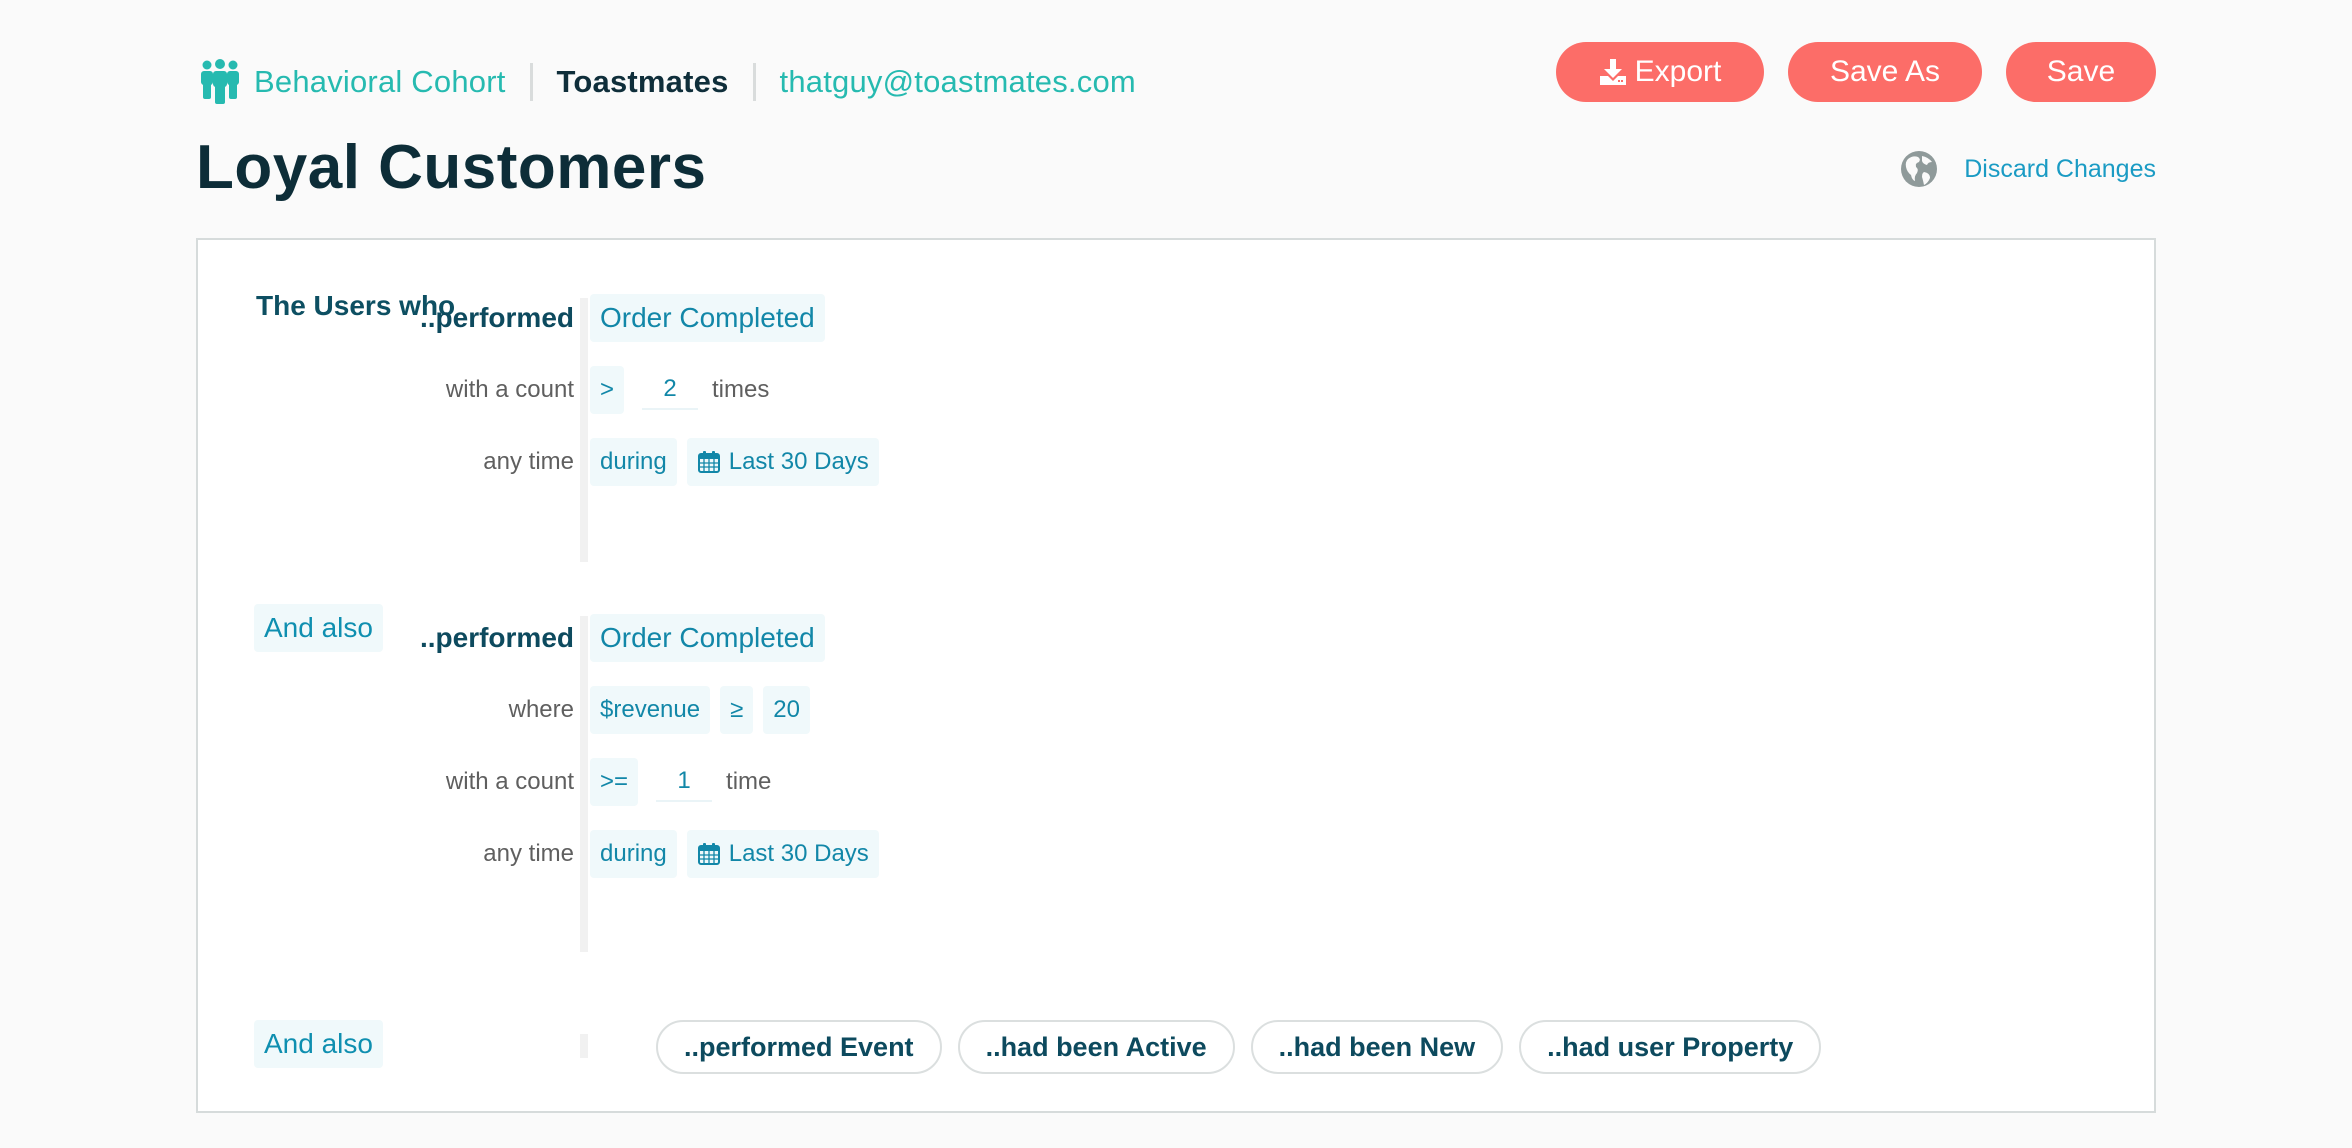 This screenshot has width=2352, height=1148. I want to click on block2-time-row: any time during Last 30 Days, so click(543, 854).